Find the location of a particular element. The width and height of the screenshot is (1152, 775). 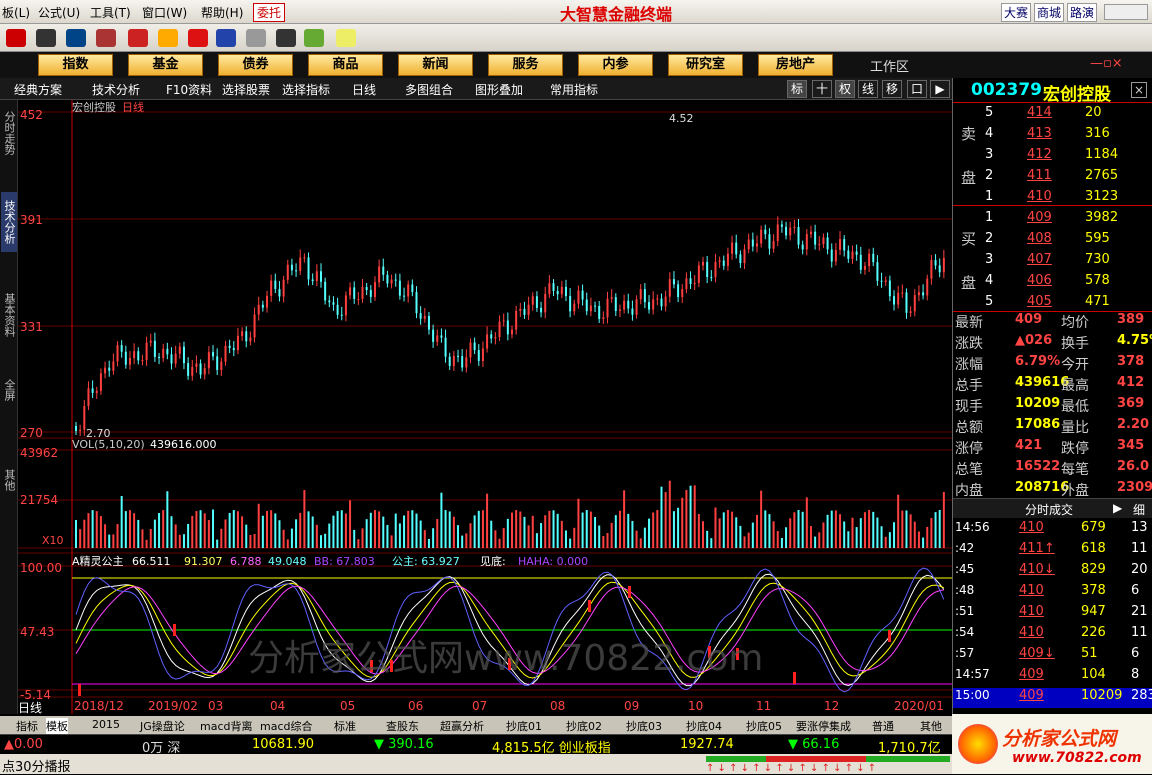

book-price: 414 is located at coordinates (1039, 112).